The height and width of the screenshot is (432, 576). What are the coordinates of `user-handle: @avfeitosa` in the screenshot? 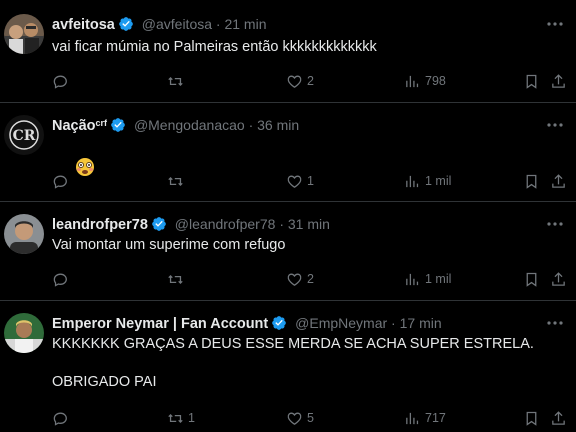 It's located at (177, 24).